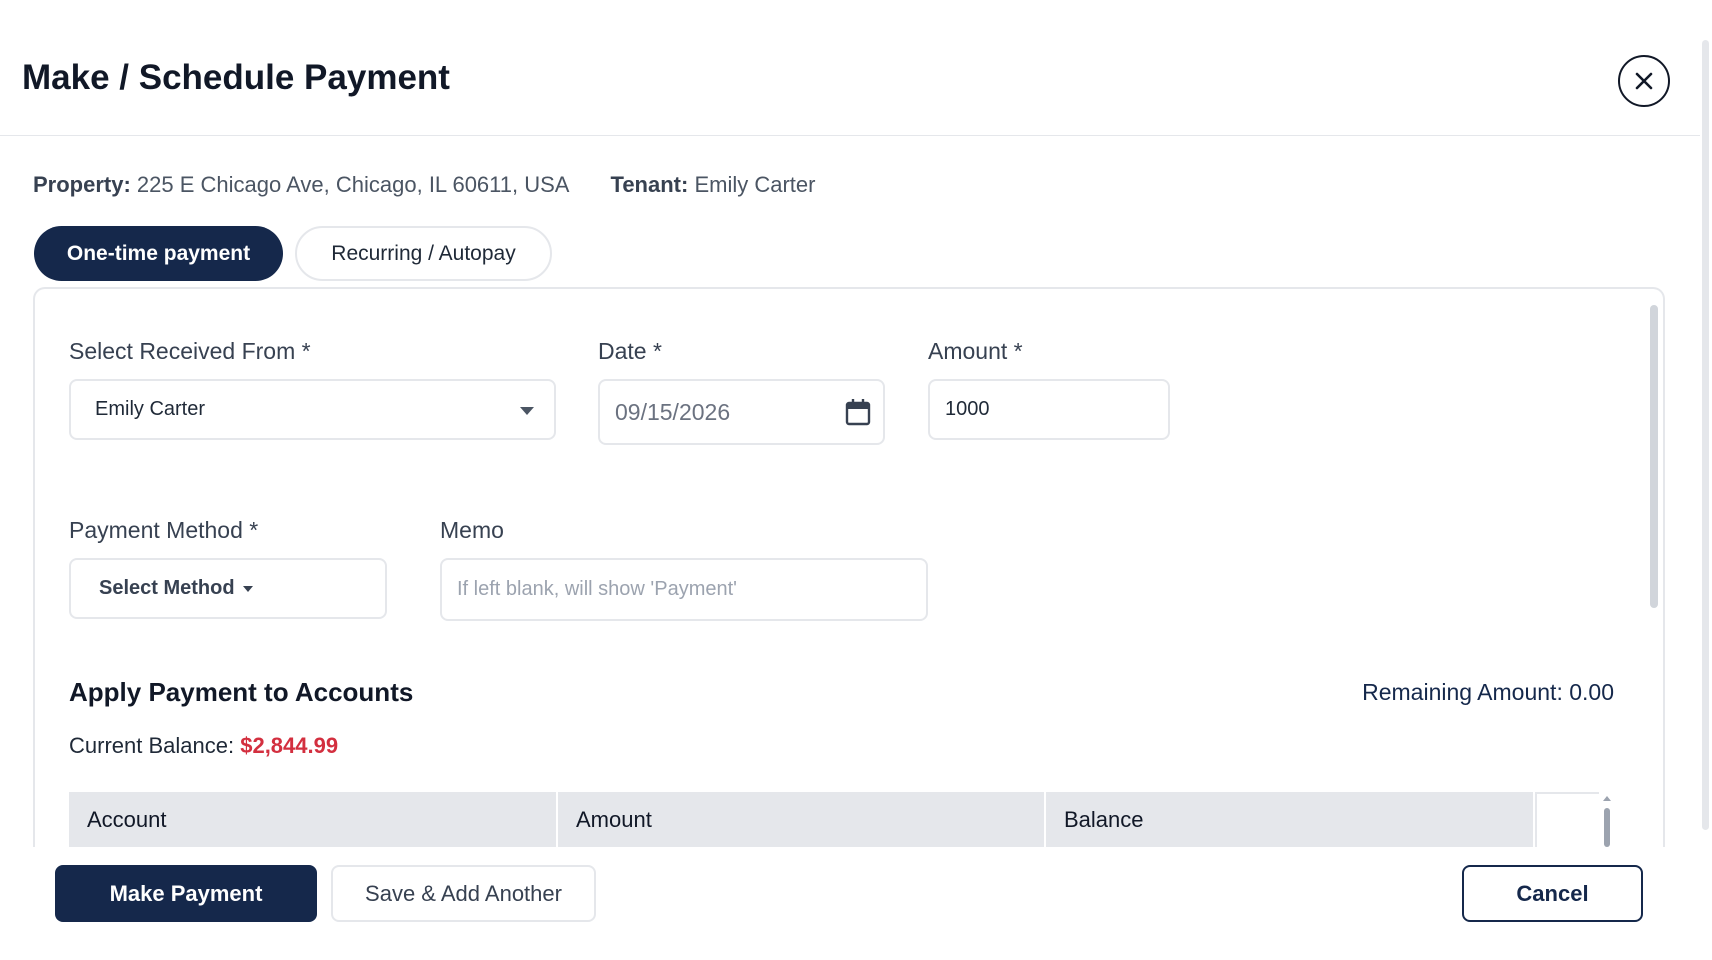 The width and height of the screenshot is (1712, 960). I want to click on accounts-table-header: Account Amount Balance, so click(834, 819).